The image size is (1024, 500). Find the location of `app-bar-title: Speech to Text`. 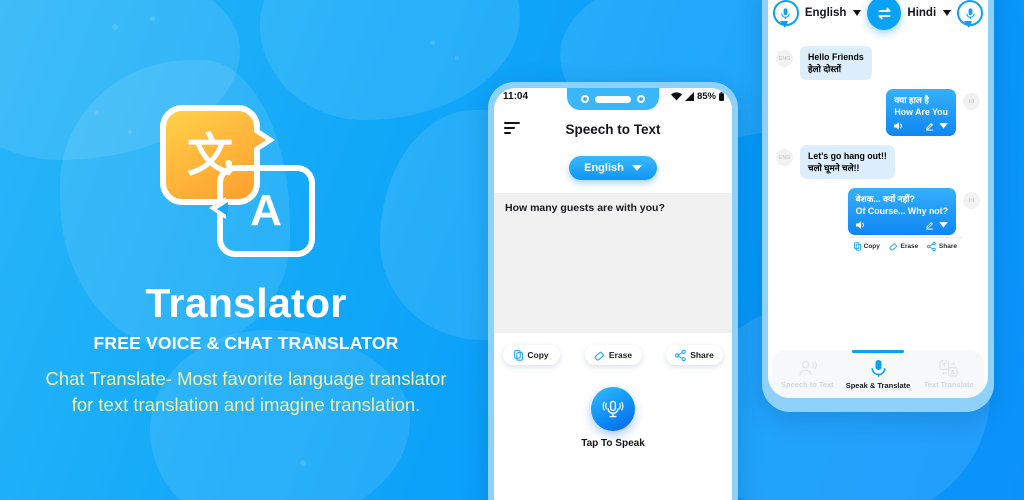

app-bar-title: Speech to Text is located at coordinates (613, 129).